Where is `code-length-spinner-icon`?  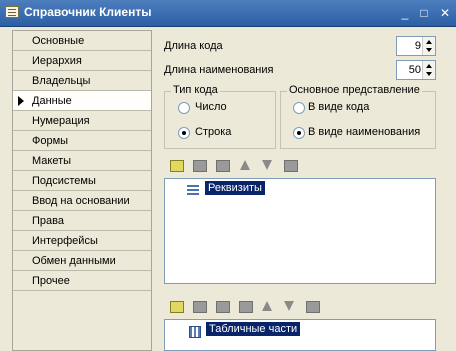 code-length-spinner-icon is located at coordinates (428, 46).